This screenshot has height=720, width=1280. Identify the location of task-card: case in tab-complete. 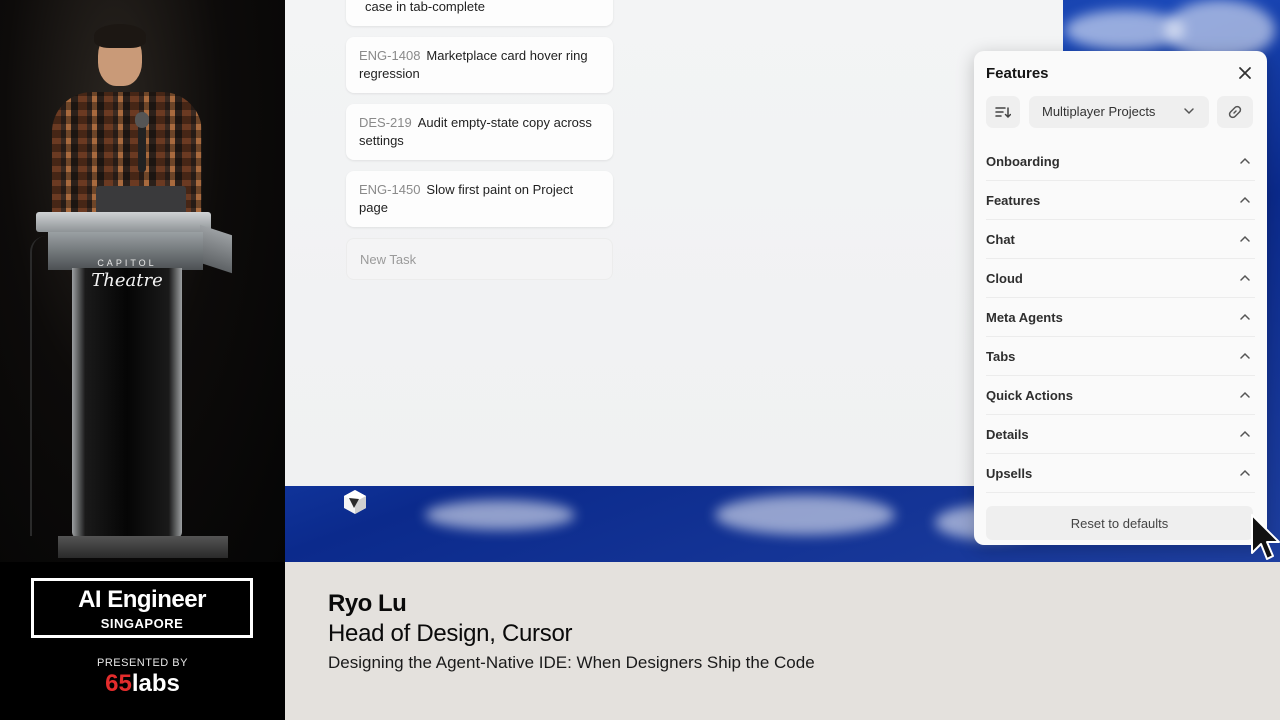
(479, 13).